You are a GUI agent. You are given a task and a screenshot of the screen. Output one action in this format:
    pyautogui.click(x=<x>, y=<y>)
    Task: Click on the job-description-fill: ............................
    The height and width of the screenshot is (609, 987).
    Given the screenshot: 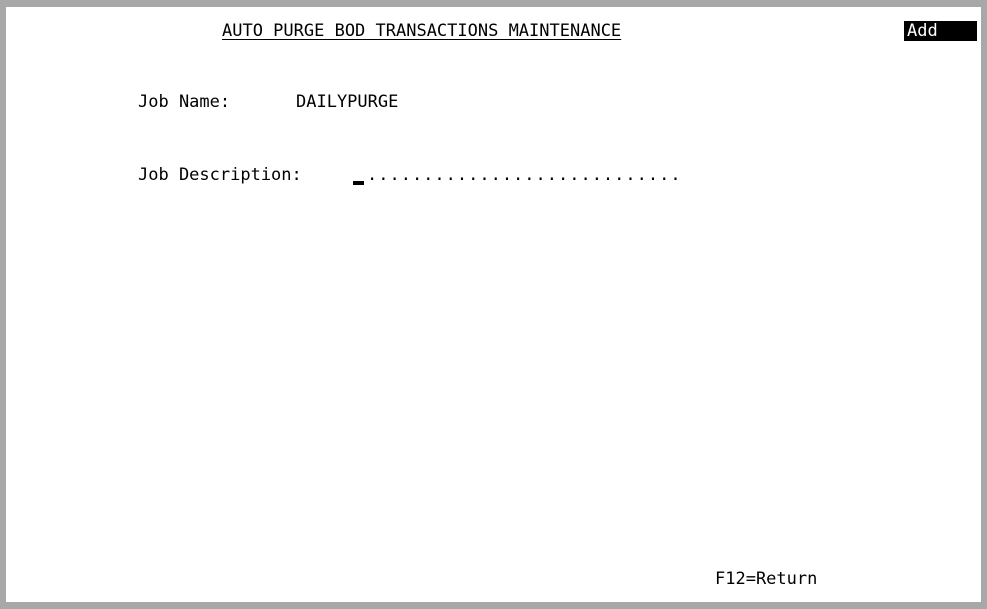 What is the action you would take?
    pyautogui.click(x=524, y=175)
    